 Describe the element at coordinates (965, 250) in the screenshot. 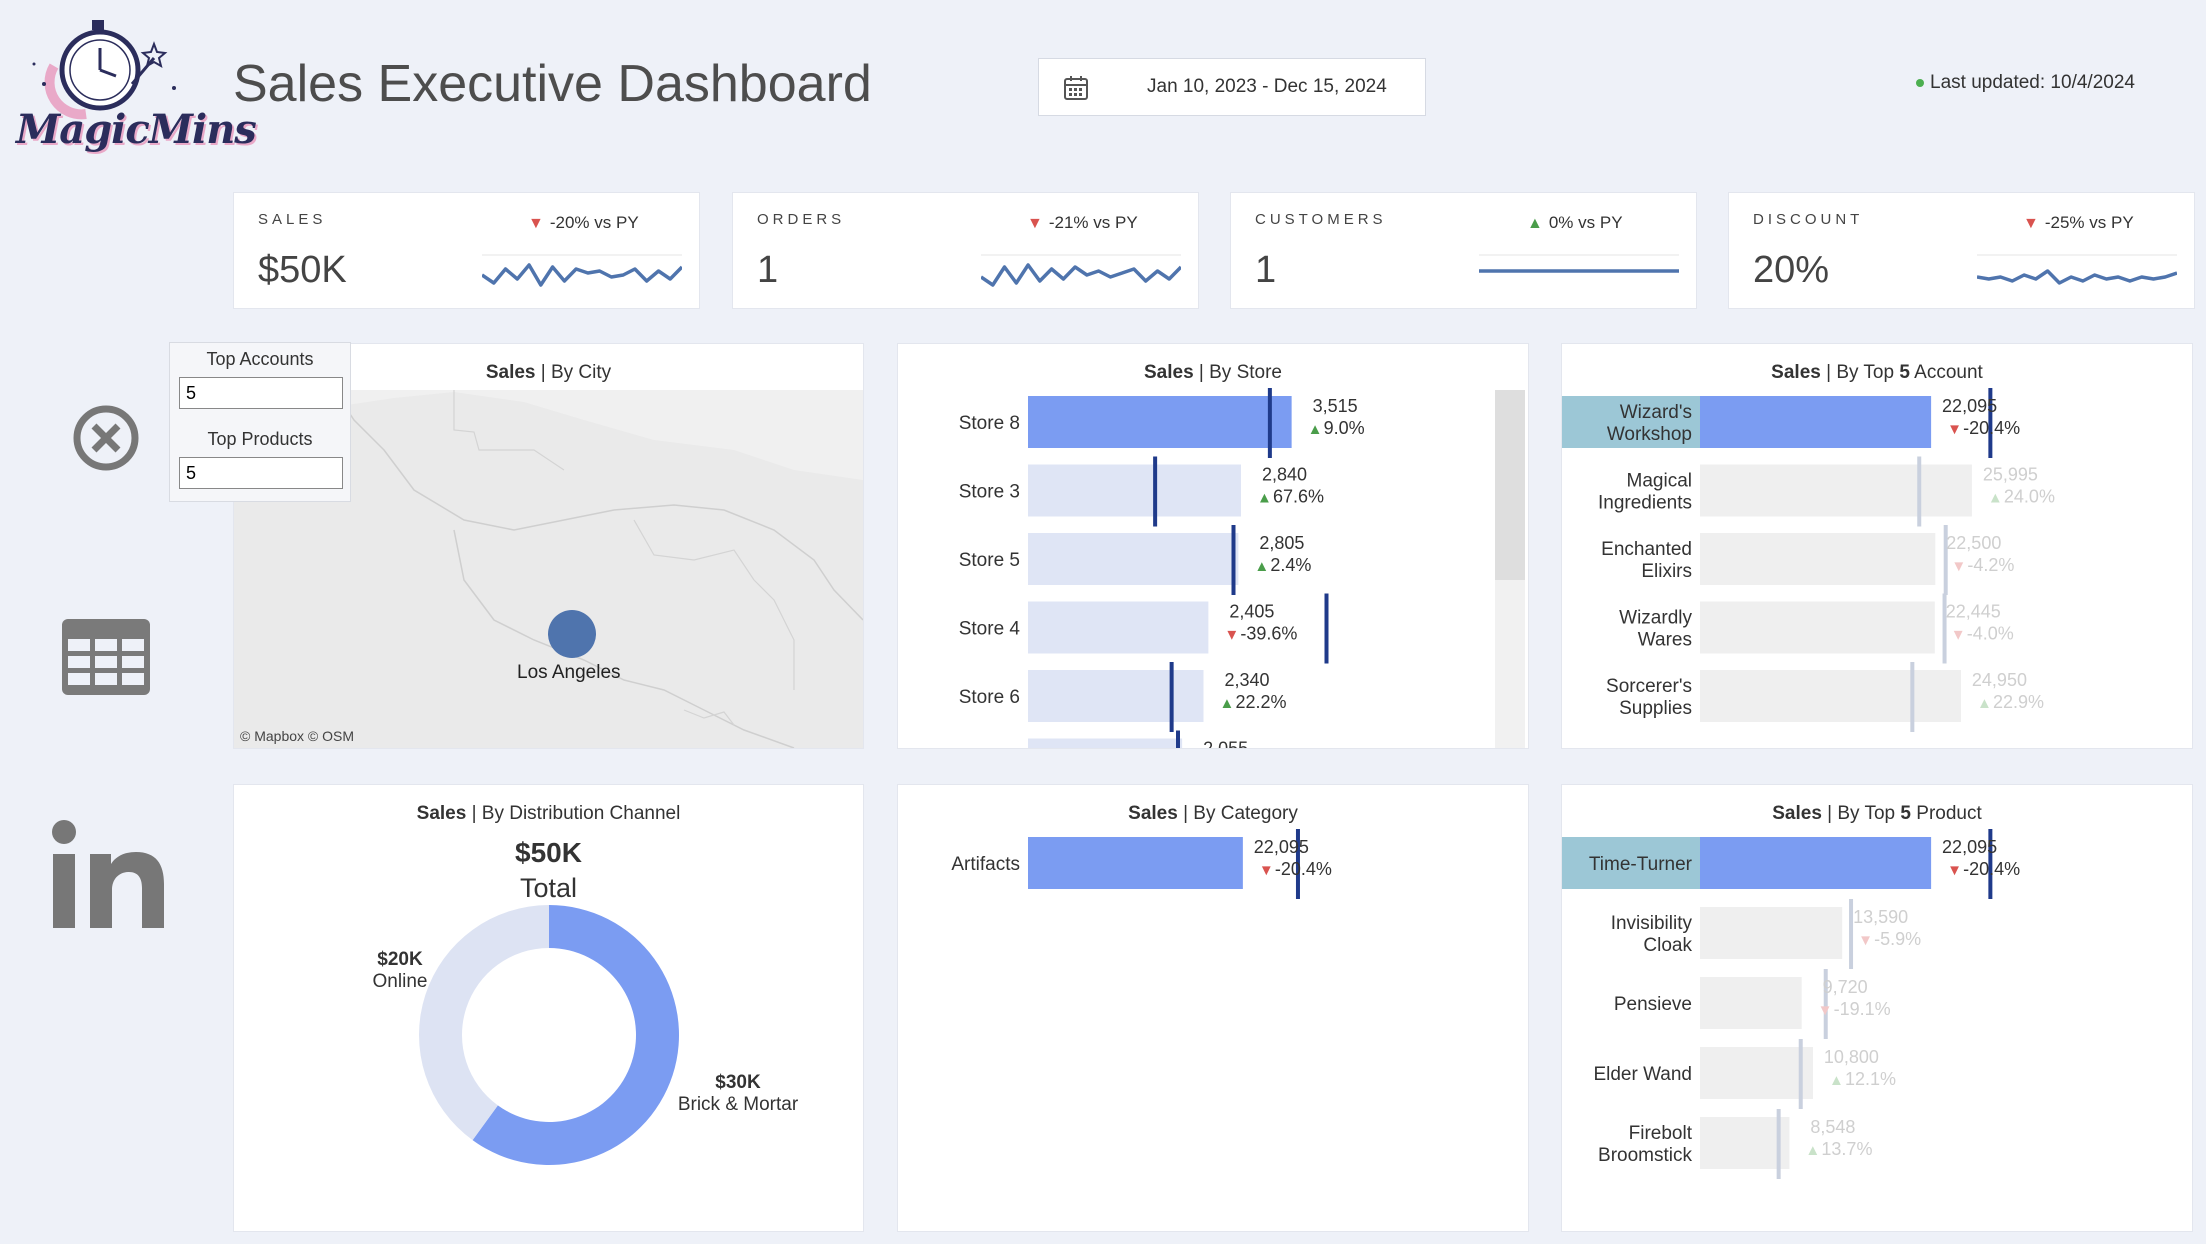

I see `kpi-card-orders: ORDERS 1 ▼ -21% vs PY` at that location.